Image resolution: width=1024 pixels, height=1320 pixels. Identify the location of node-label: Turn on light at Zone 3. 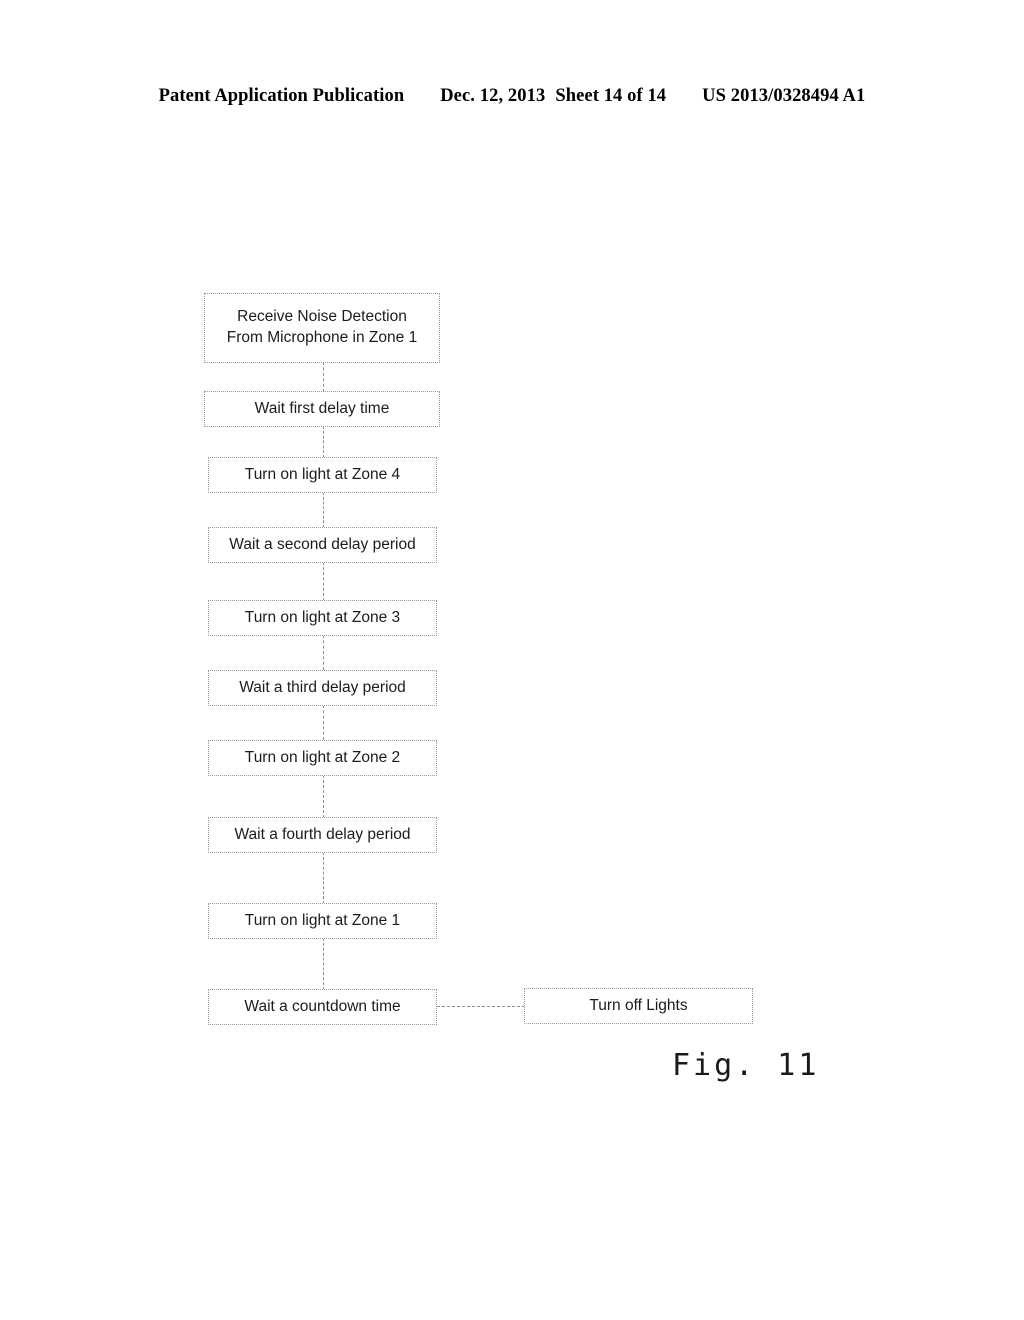
(322, 617).